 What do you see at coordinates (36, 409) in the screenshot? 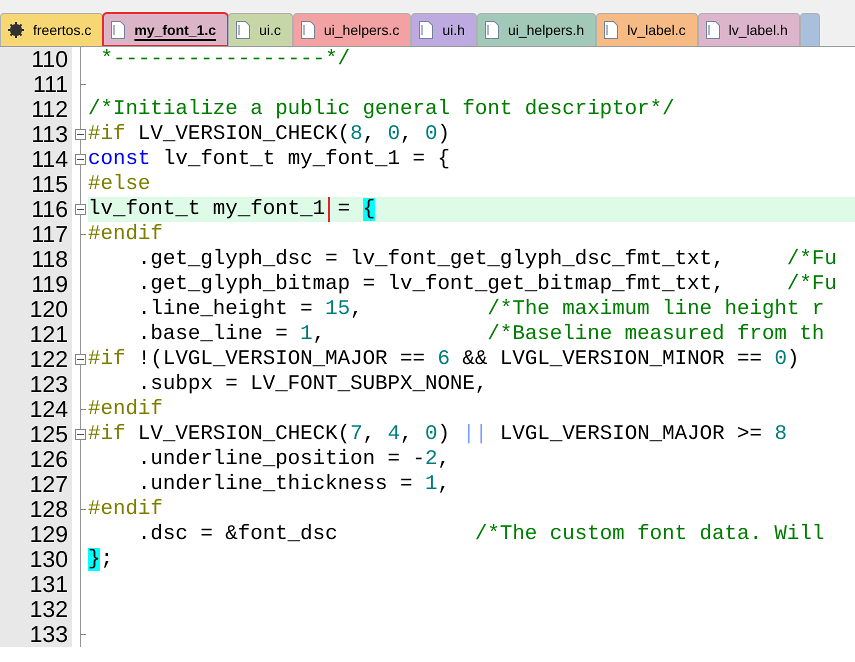
I see `line-number: 124` at bounding box center [36, 409].